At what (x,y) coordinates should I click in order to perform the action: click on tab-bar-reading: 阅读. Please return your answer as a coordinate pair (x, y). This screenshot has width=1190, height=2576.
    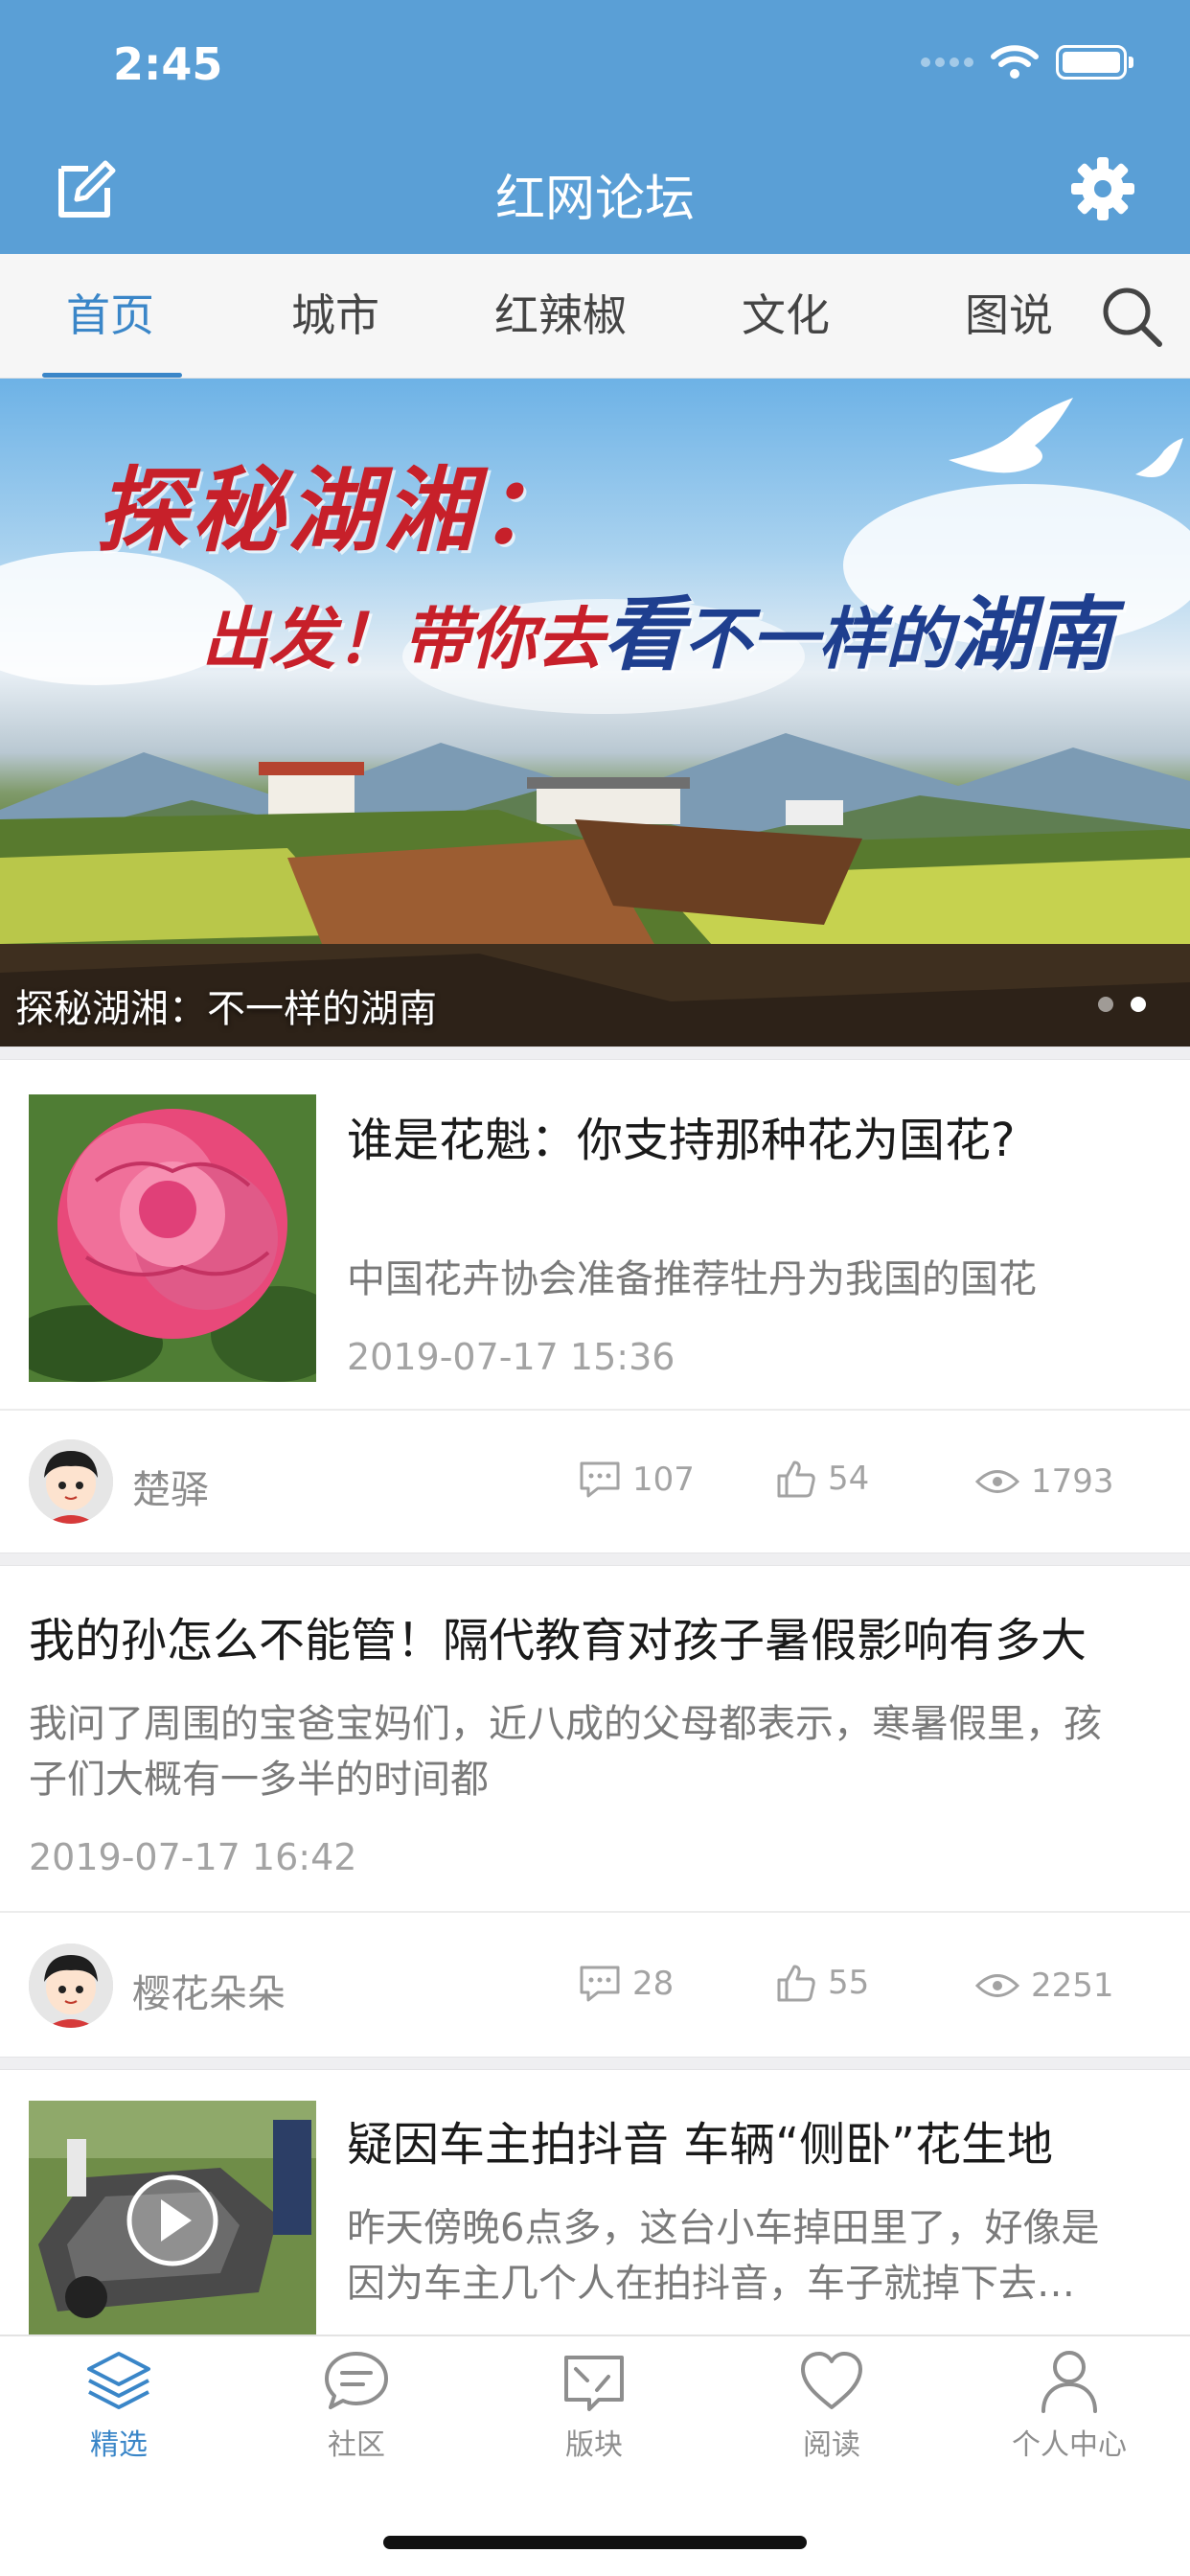
    Looking at the image, I should click on (832, 2405).